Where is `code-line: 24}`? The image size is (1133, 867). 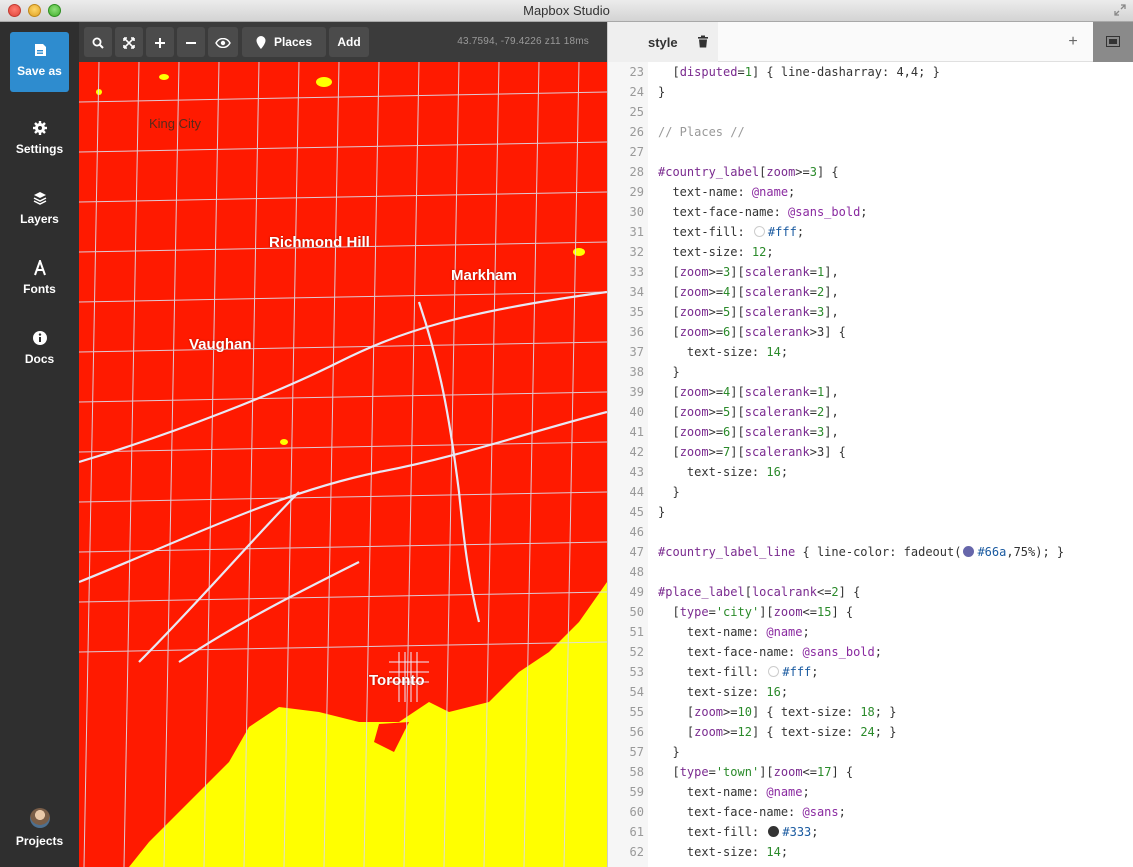
code-line: 24} is located at coordinates (870, 92).